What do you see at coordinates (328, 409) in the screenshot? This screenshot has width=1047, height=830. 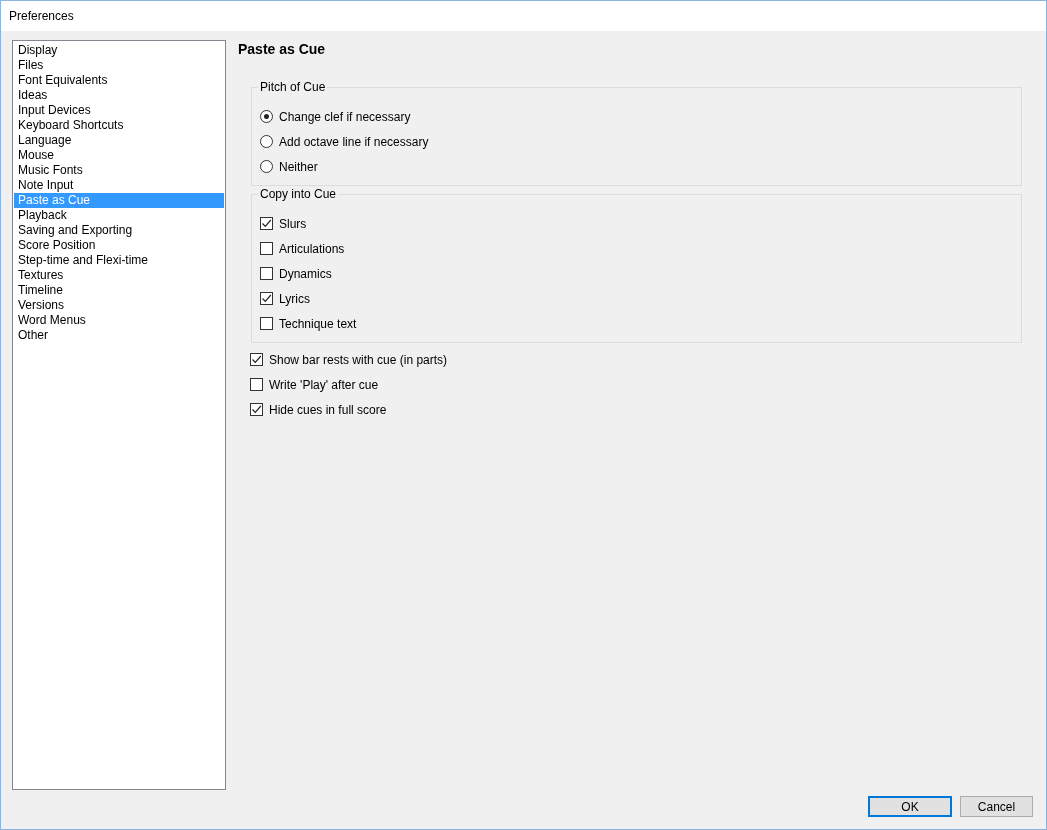 I see `checkbox-label: Hide cues in full score` at bounding box center [328, 409].